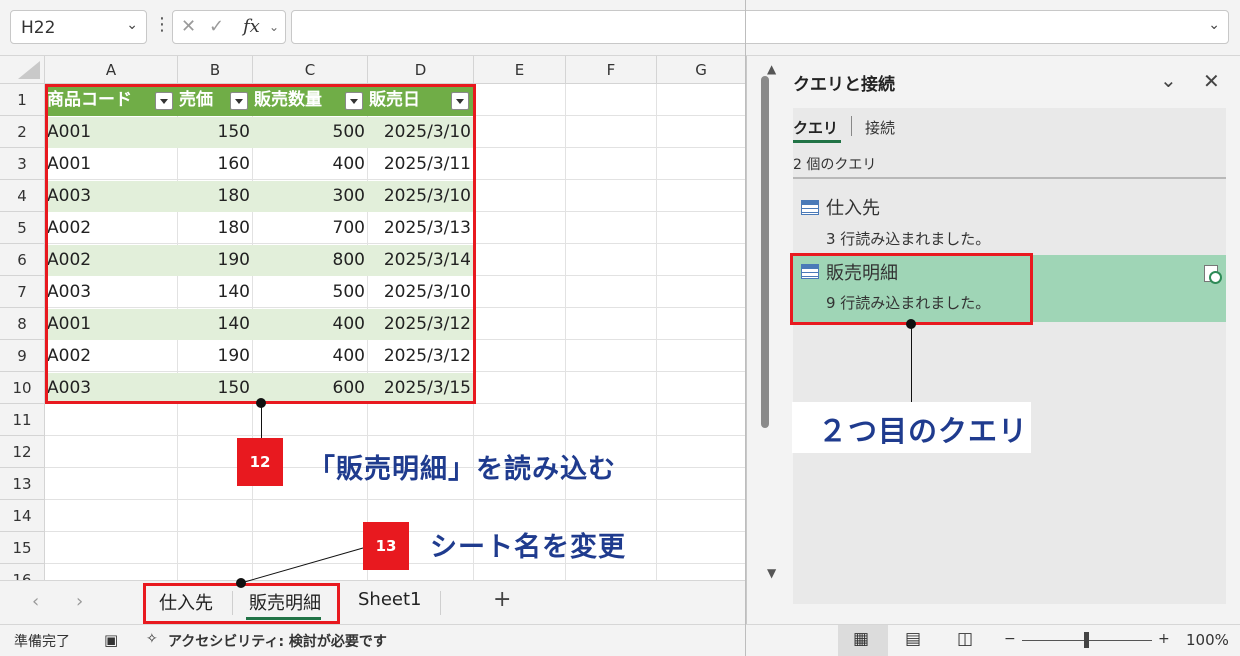  Describe the element at coordinates (241, 583) in the screenshot. I see `annotation-dot` at that location.